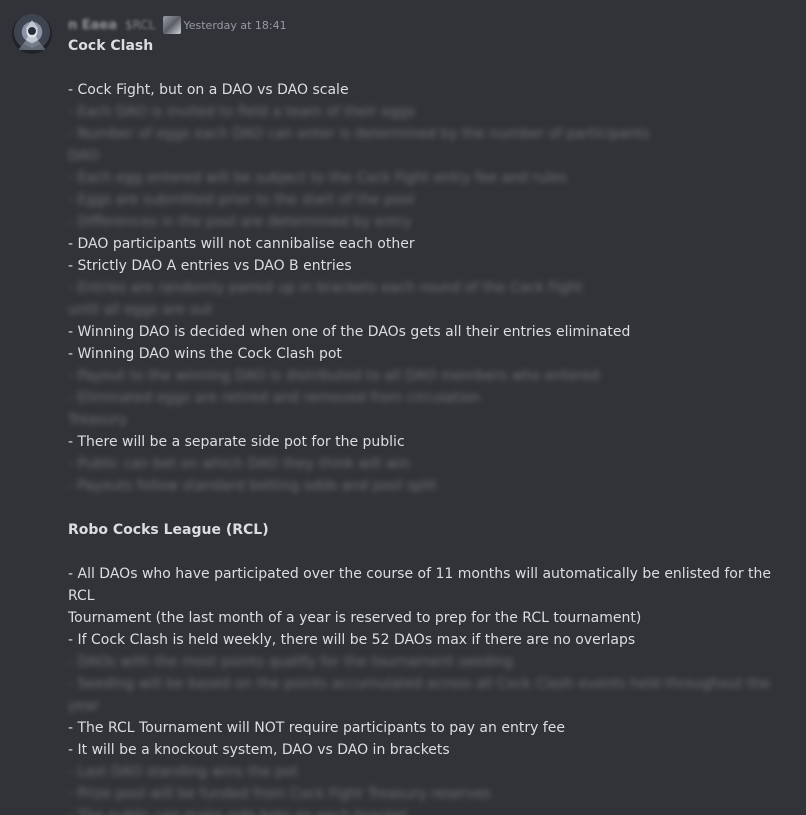 This screenshot has height=815, width=806. I want to click on message-line: year, so click(84, 706).